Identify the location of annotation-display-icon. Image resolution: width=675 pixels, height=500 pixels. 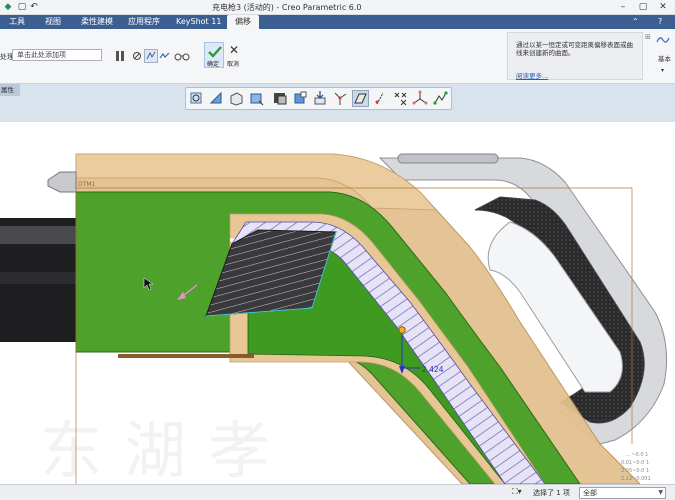
(440, 98).